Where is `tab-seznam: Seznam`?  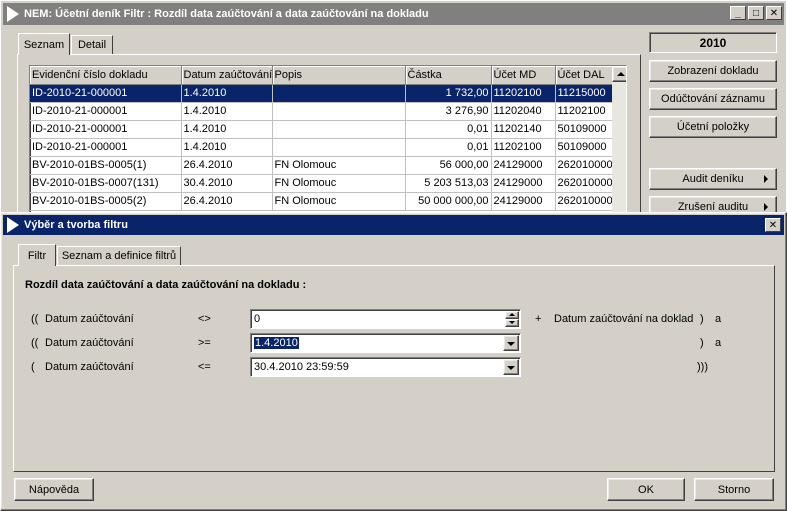
tab-seznam: Seznam is located at coordinates (44, 44).